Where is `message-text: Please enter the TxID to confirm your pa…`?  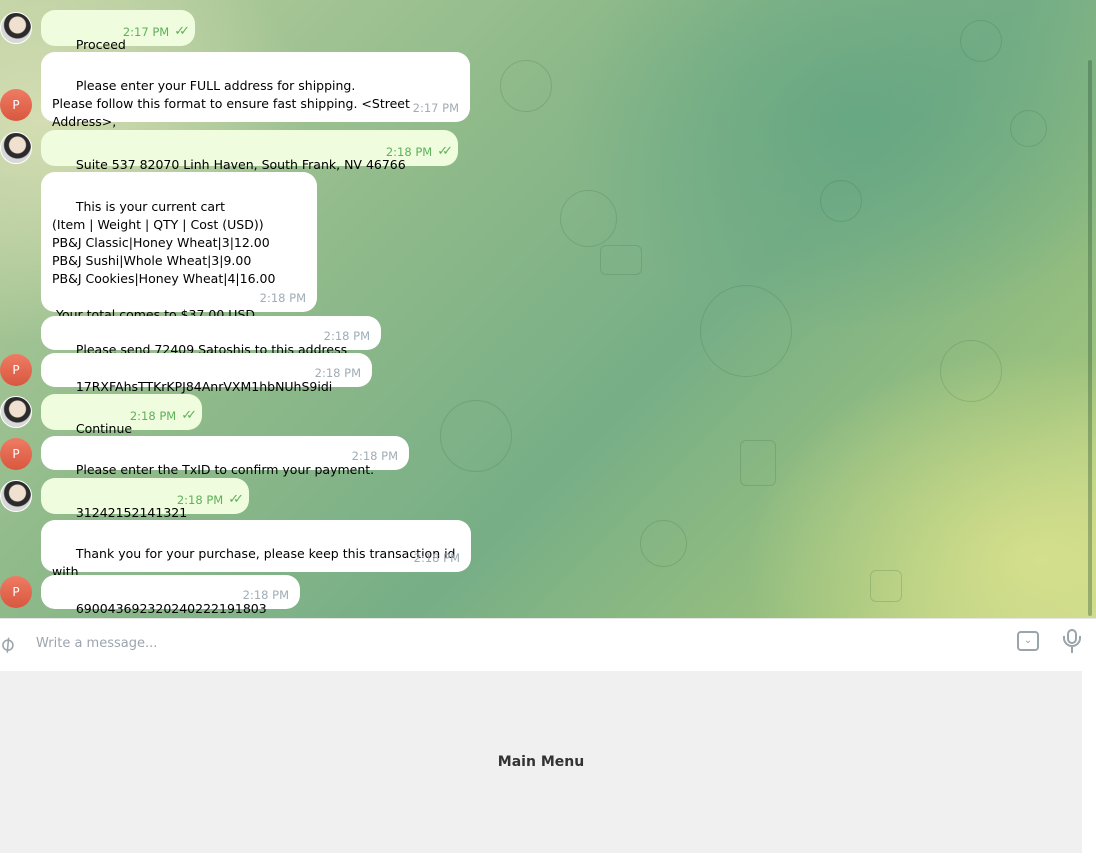
message-text: Please enter the TxID to confirm your pa… is located at coordinates (225, 469).